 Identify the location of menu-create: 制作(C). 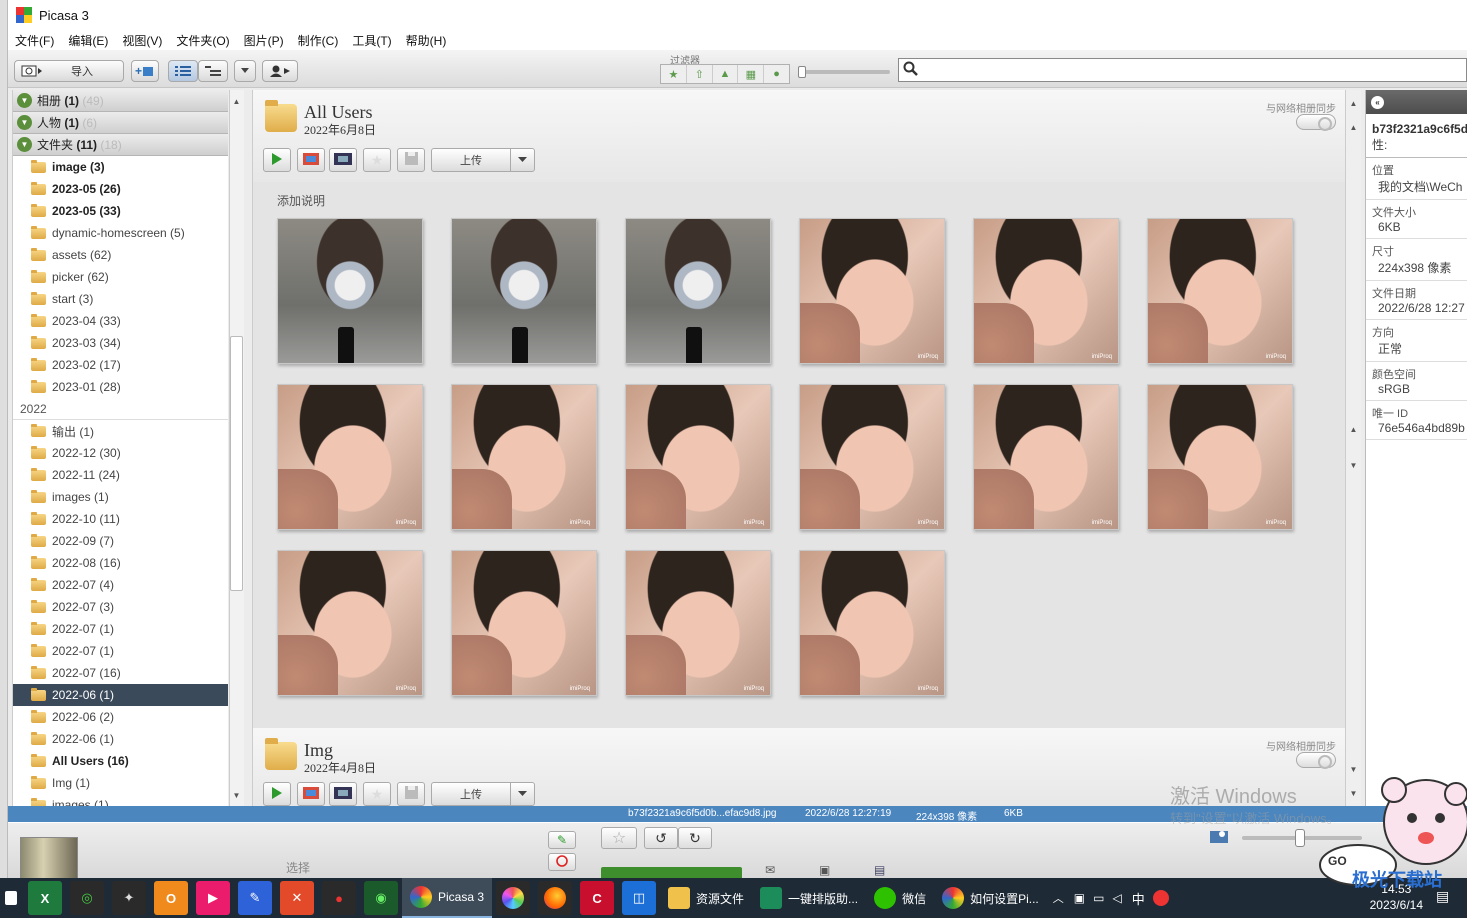
(318, 40).